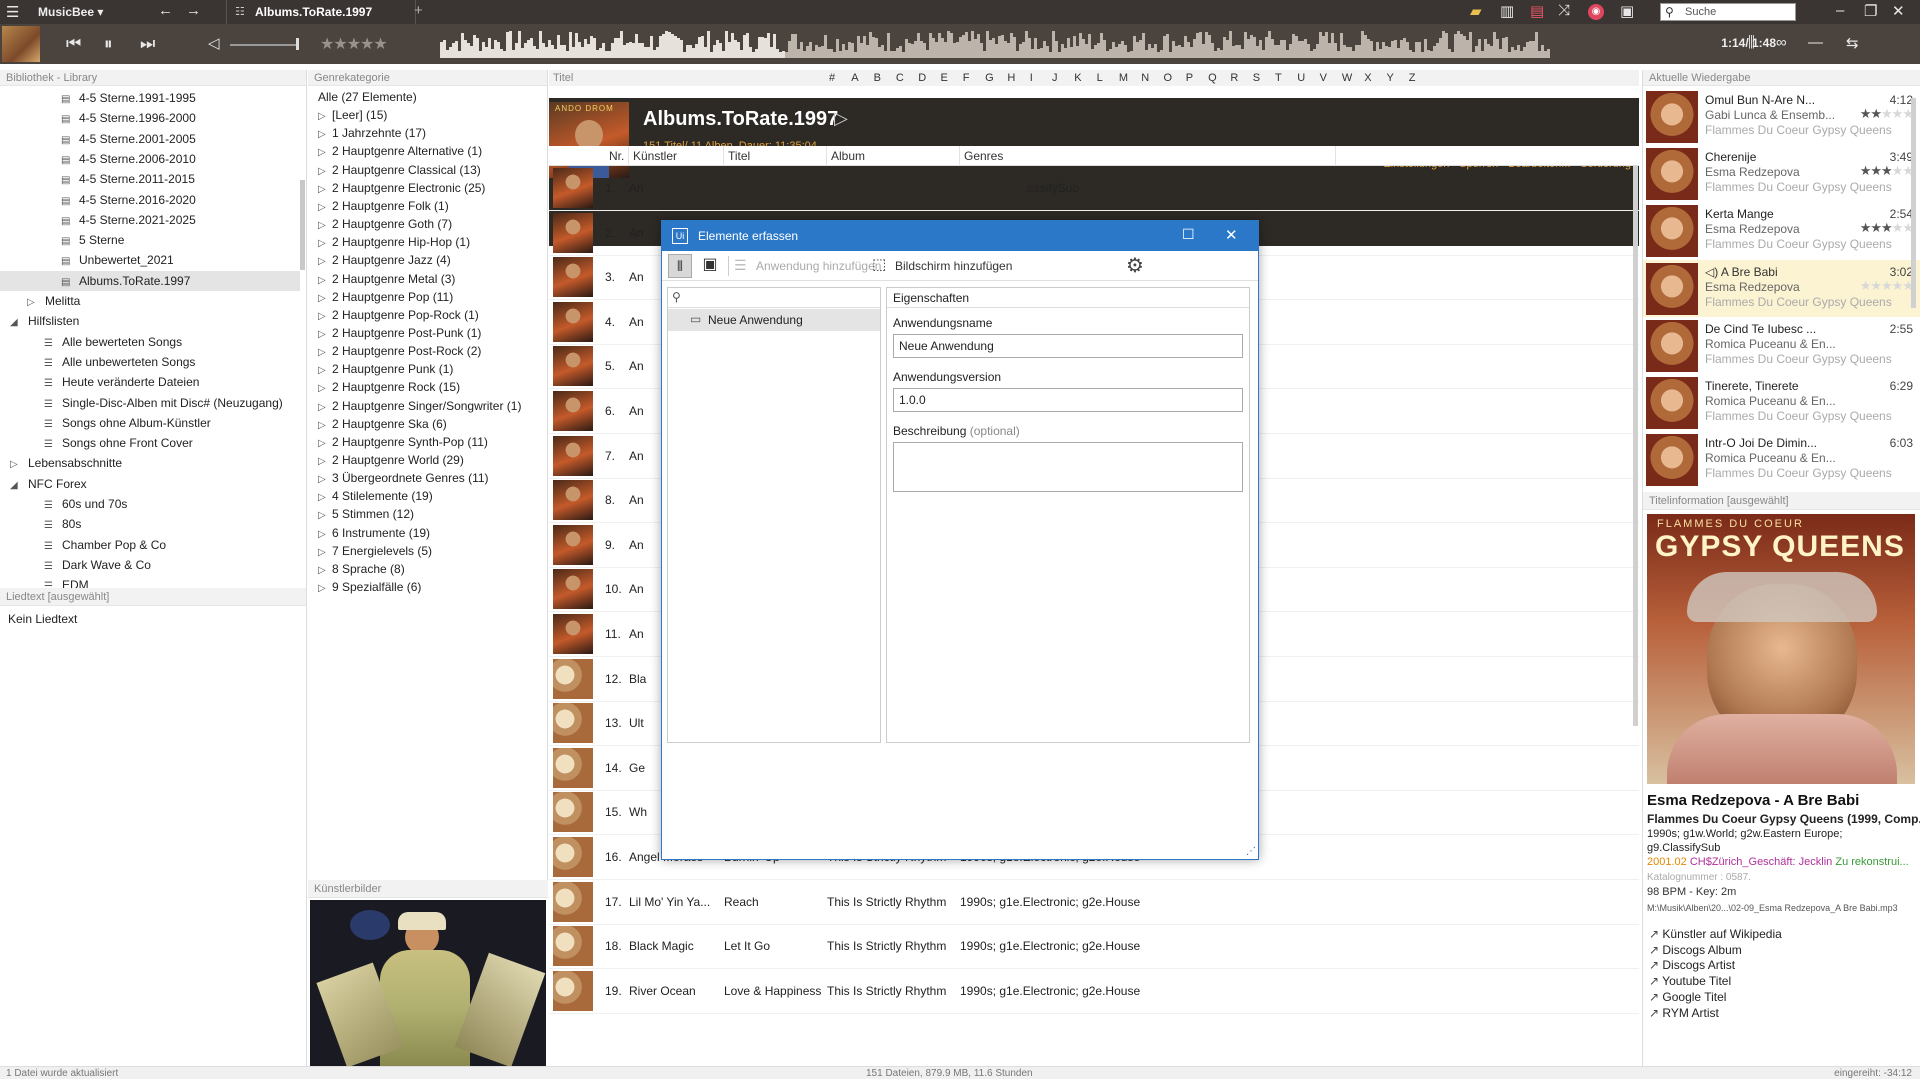  Describe the element at coordinates (418, 10) in the screenshot. I see `new-tab-icon: +` at that location.